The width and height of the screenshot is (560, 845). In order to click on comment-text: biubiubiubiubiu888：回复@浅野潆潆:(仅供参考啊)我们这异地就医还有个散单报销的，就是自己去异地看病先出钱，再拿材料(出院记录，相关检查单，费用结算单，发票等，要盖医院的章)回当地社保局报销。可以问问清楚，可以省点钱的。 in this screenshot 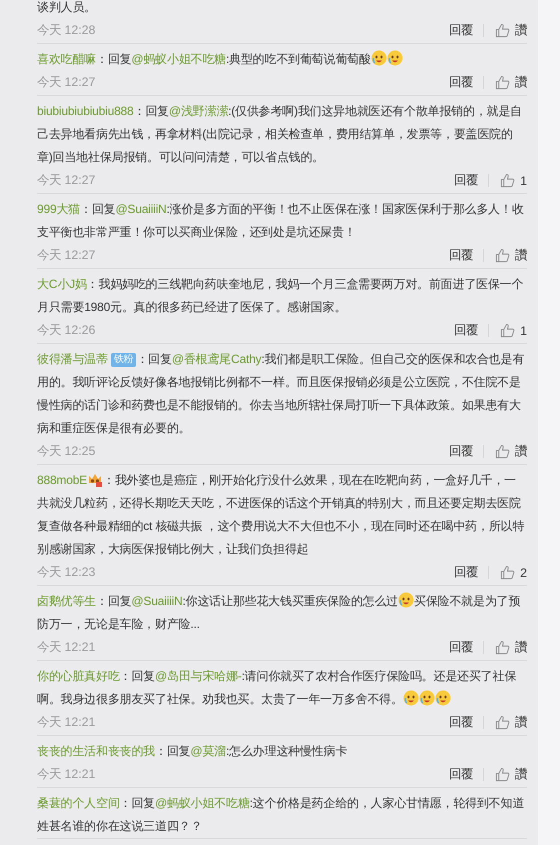, I will do `click(280, 134)`.